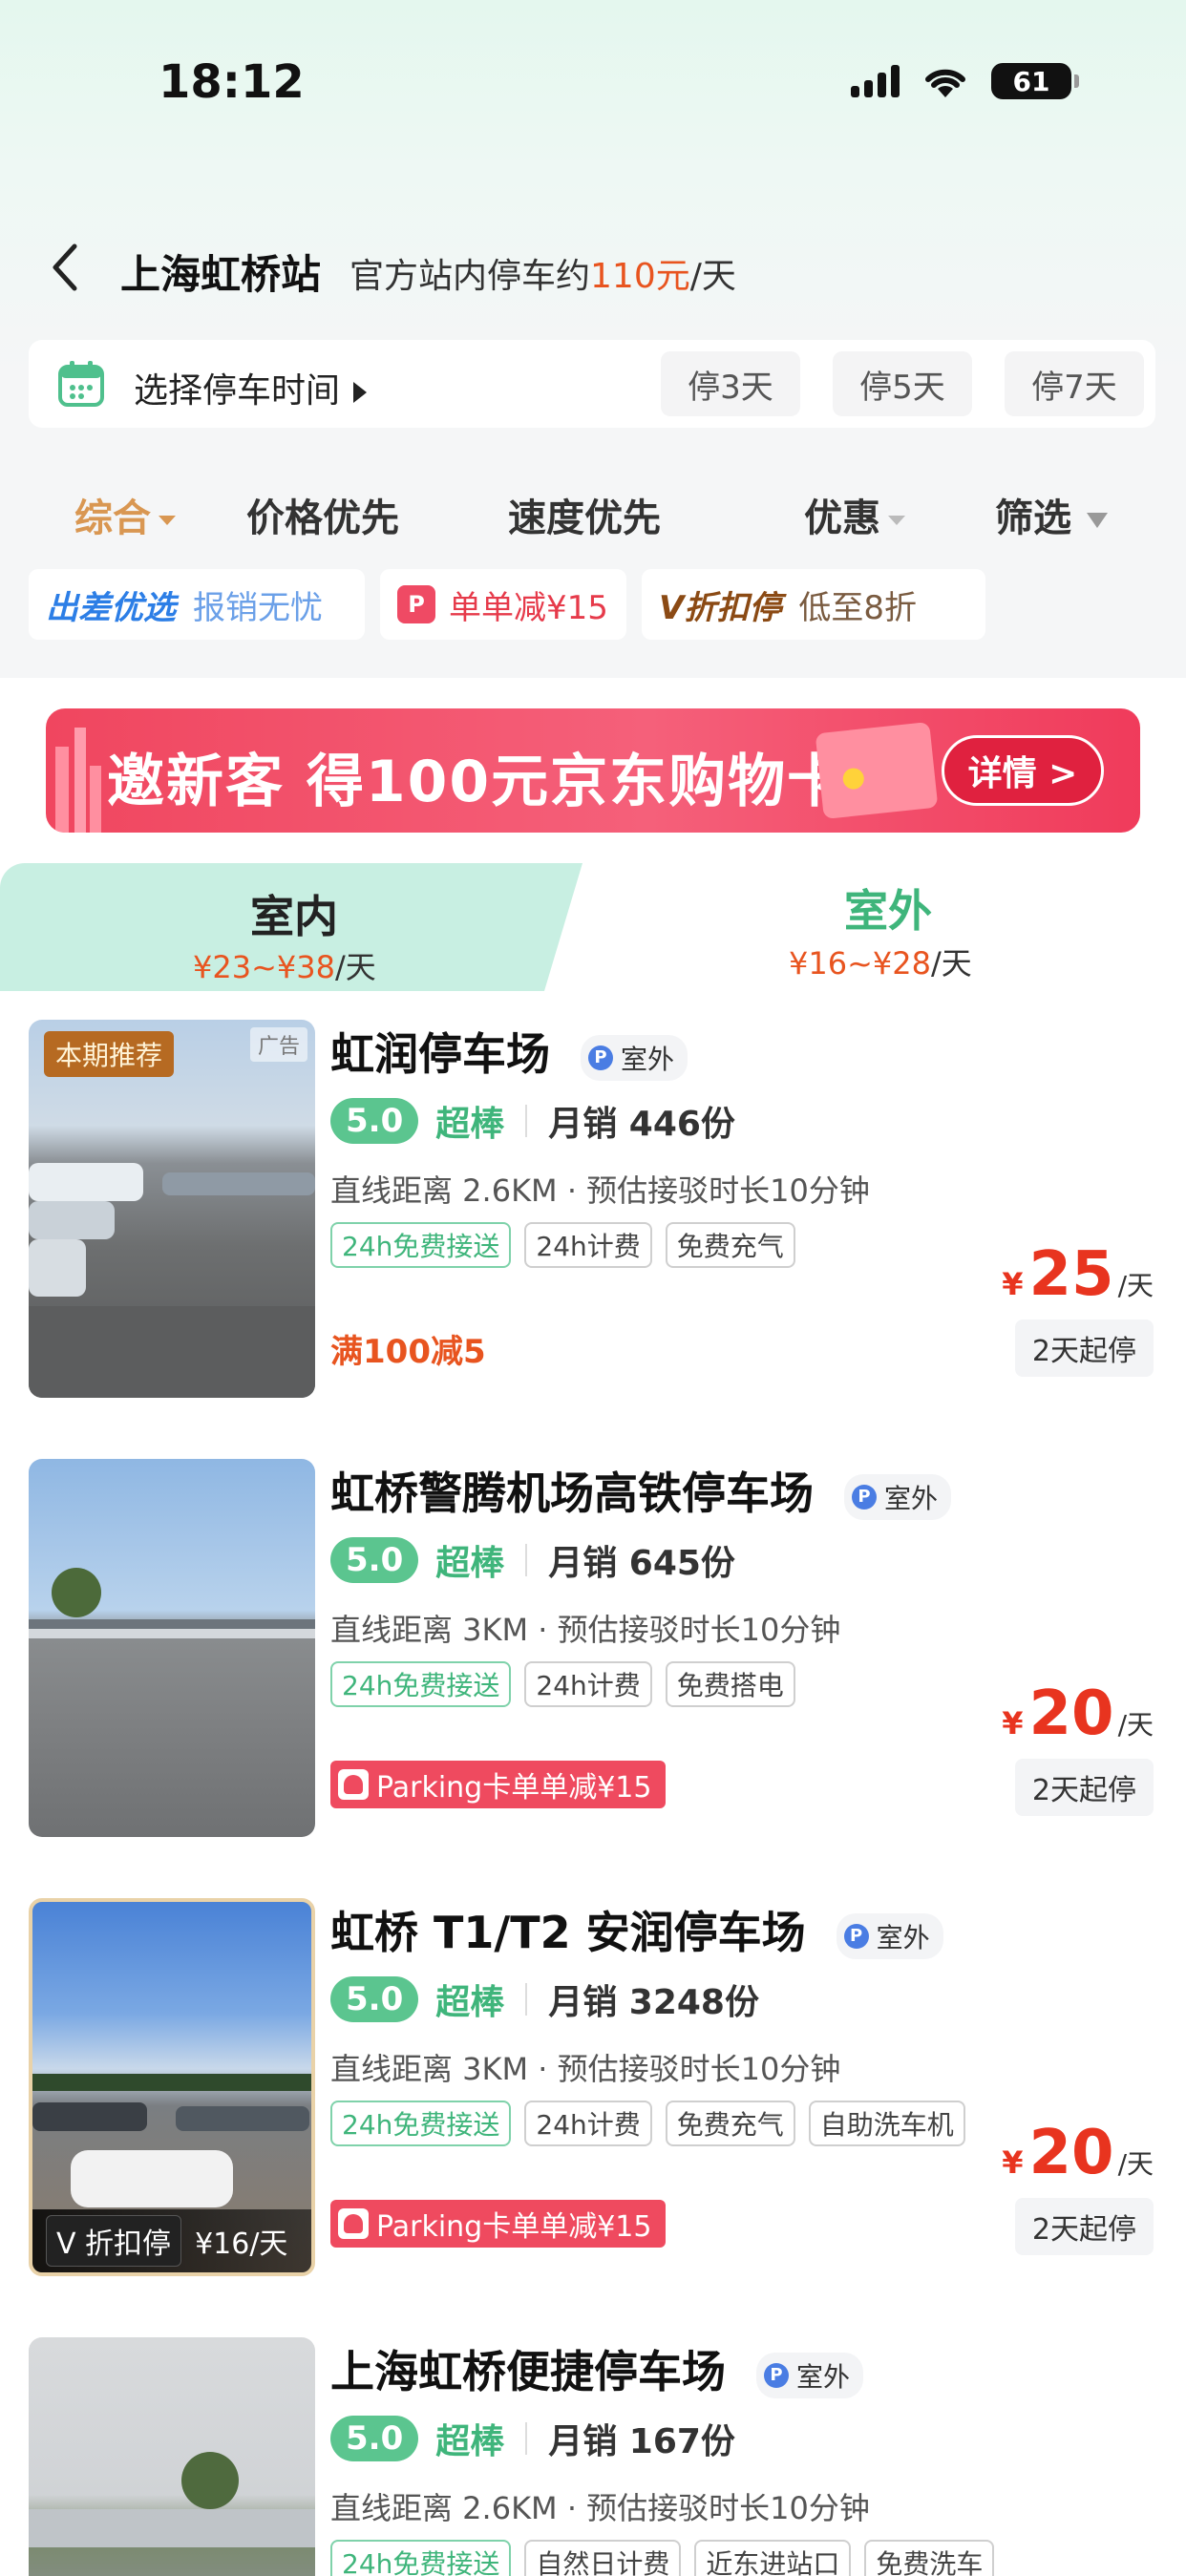  I want to click on price-to: ¥38, so click(305, 967).